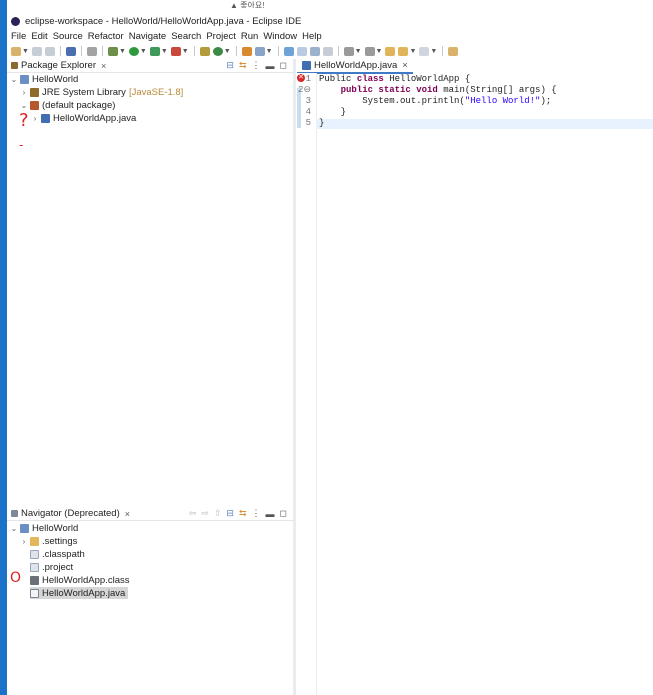  What do you see at coordinates (221, 36) in the screenshot?
I see `menu-project: Project` at bounding box center [221, 36].